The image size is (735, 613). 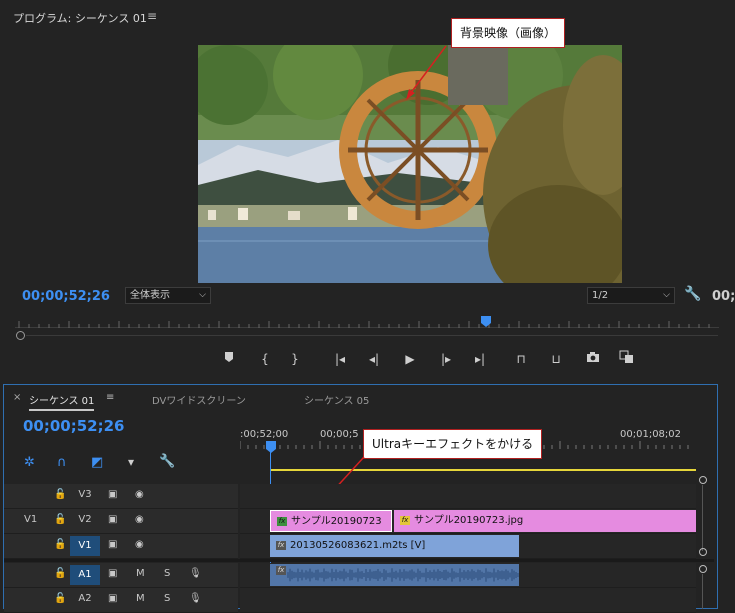 I want to click on clip-label: サンプル20190723.jpg, so click(x=469, y=520).